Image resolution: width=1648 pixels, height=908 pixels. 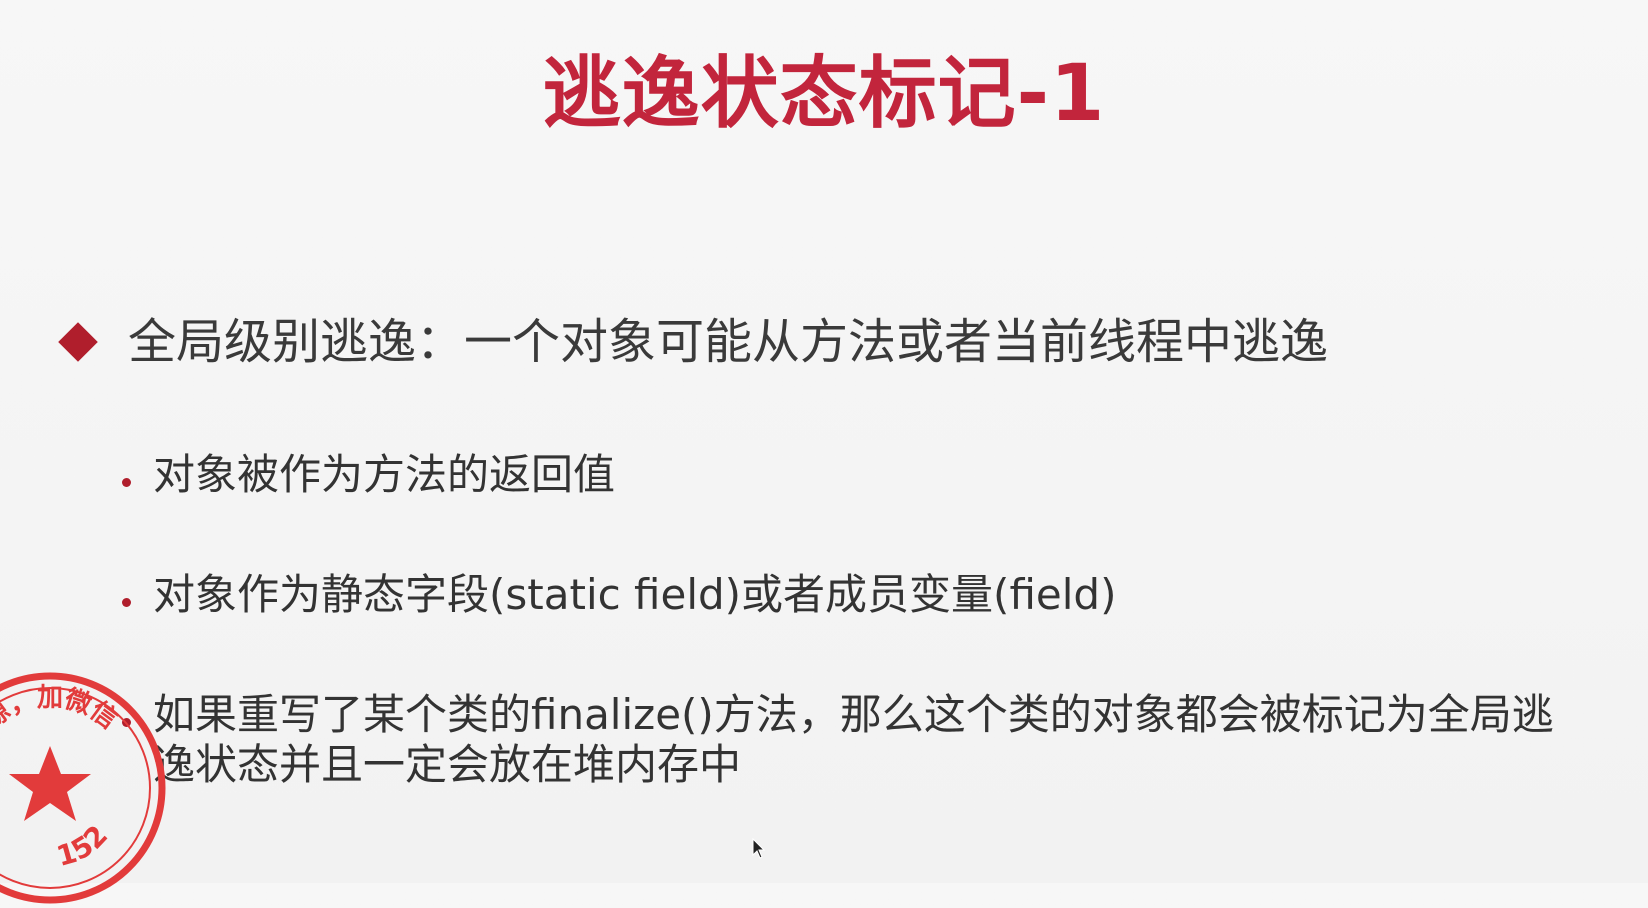 I want to click on sub-bullet-text: 对象作为静态字段(static field)或者成员变量(field), so click(x=635, y=594).